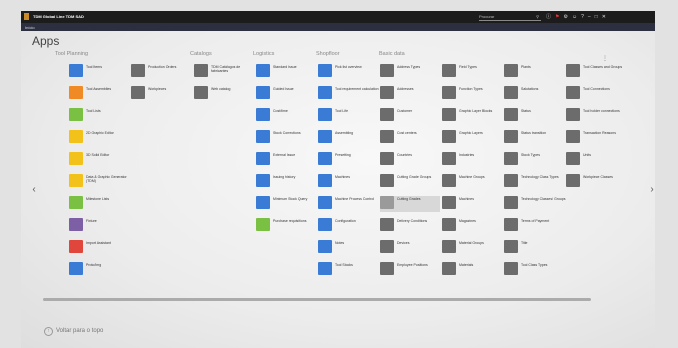 The height and width of the screenshot is (348, 678). What do you see at coordinates (161, 72) in the screenshot?
I see `app-tile: Production Orders` at bounding box center [161, 72].